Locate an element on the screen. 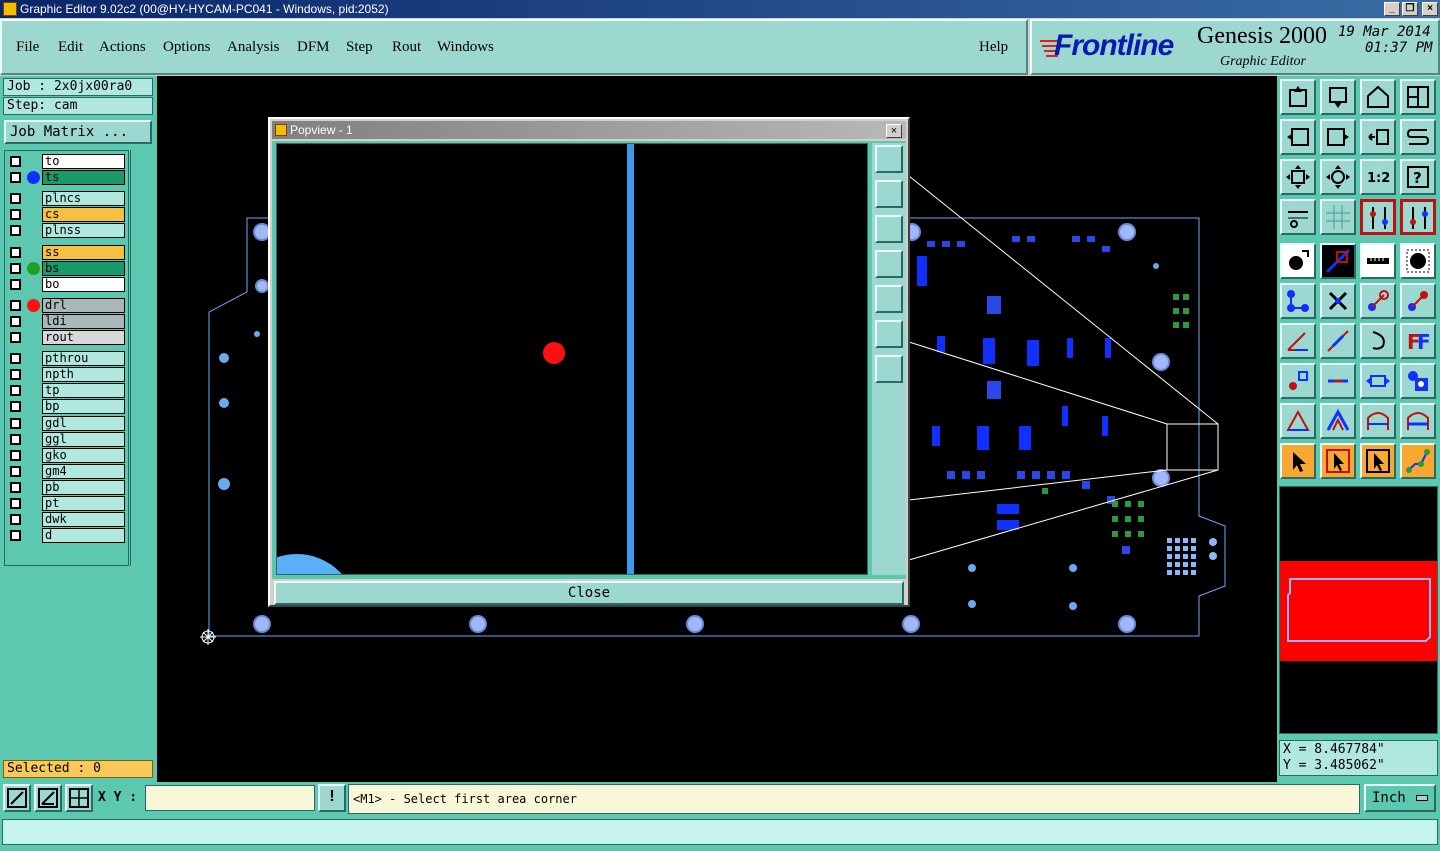 The height and width of the screenshot is (851, 1440). menu-analysis: Analysis is located at coordinates (253, 47).